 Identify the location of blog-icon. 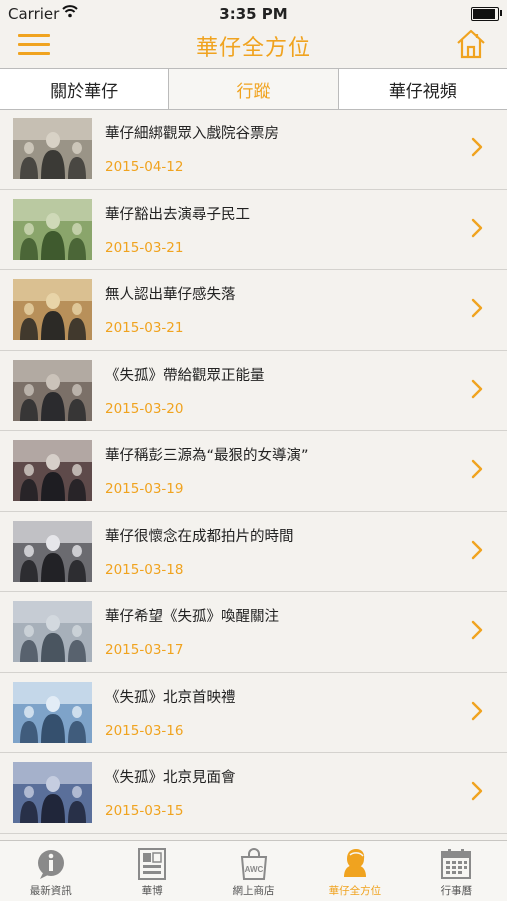
(152, 864).